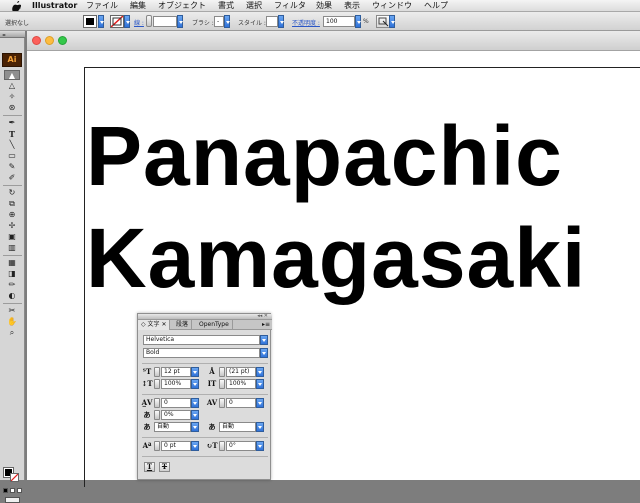 Image resolution: width=640 pixels, height=503 pixels. Describe the element at coordinates (195, 446) in the screenshot. I see `baseline-shift-dropdown` at that location.